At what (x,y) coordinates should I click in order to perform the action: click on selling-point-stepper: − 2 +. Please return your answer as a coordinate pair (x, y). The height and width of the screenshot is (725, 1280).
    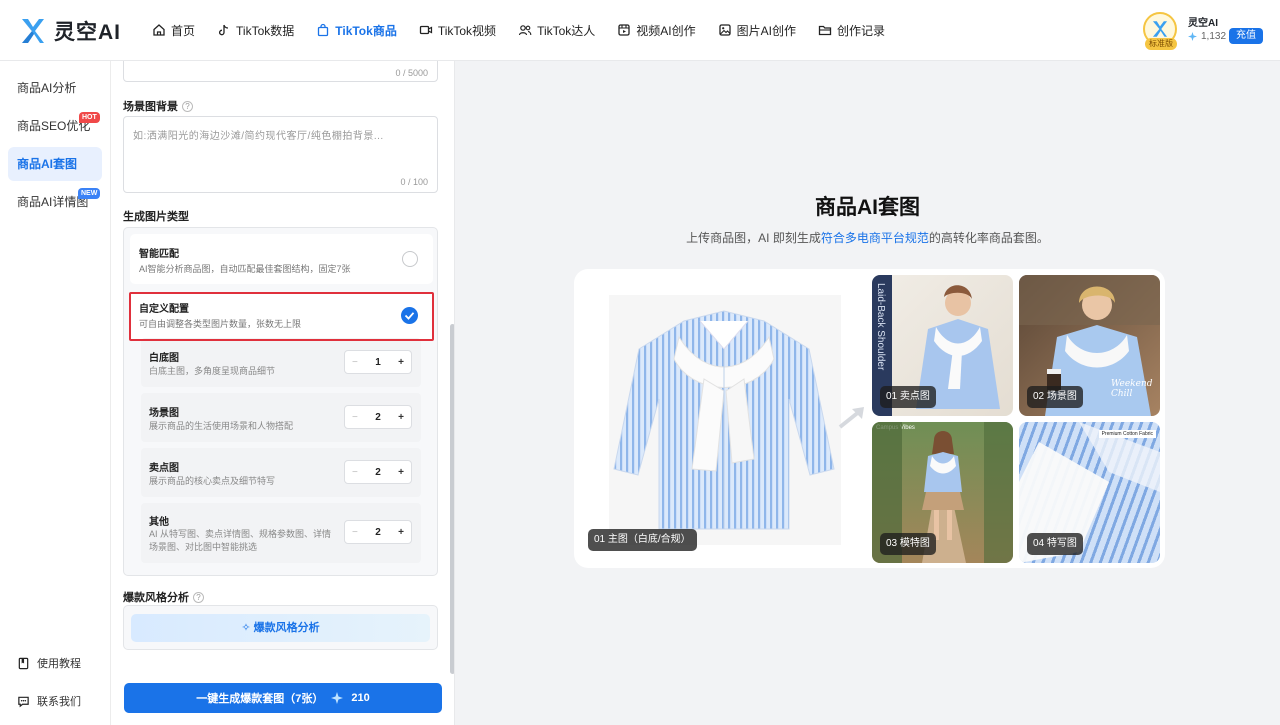
    Looking at the image, I should click on (378, 472).